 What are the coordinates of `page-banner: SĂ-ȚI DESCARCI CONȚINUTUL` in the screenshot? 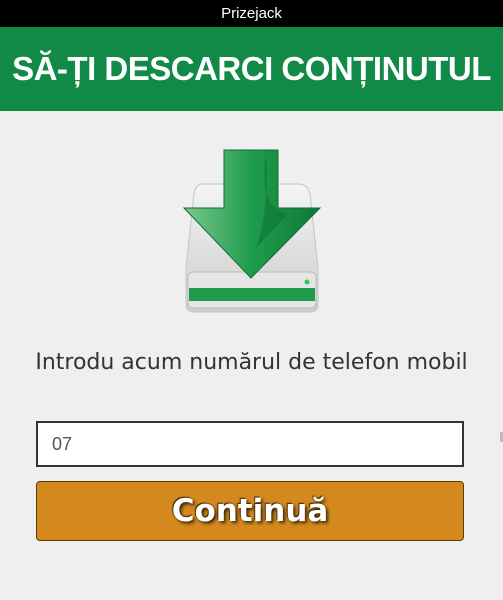 It's located at (251, 69).